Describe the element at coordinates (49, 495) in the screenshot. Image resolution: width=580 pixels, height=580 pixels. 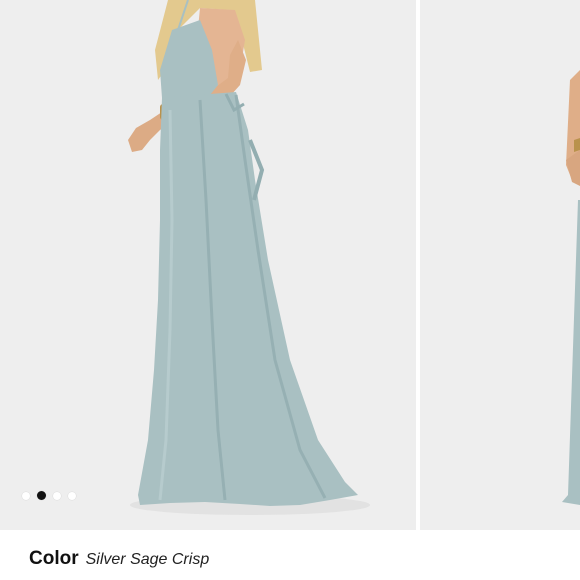
I see `carousel-pagination` at that location.